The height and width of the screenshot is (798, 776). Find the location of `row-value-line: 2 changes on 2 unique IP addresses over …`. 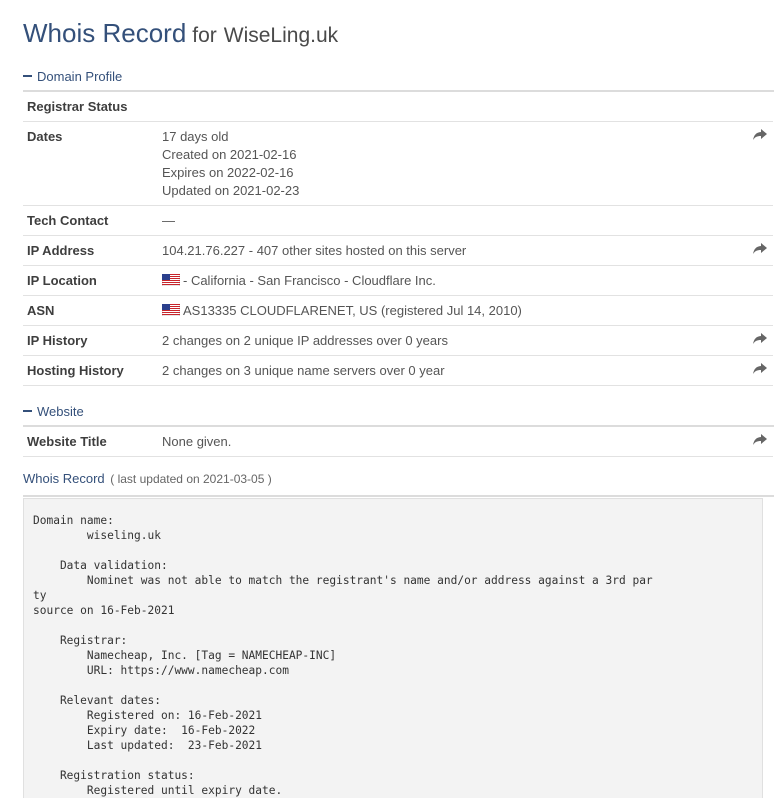

row-value-line: 2 changes on 2 unique IP addresses over … is located at coordinates (451, 341).